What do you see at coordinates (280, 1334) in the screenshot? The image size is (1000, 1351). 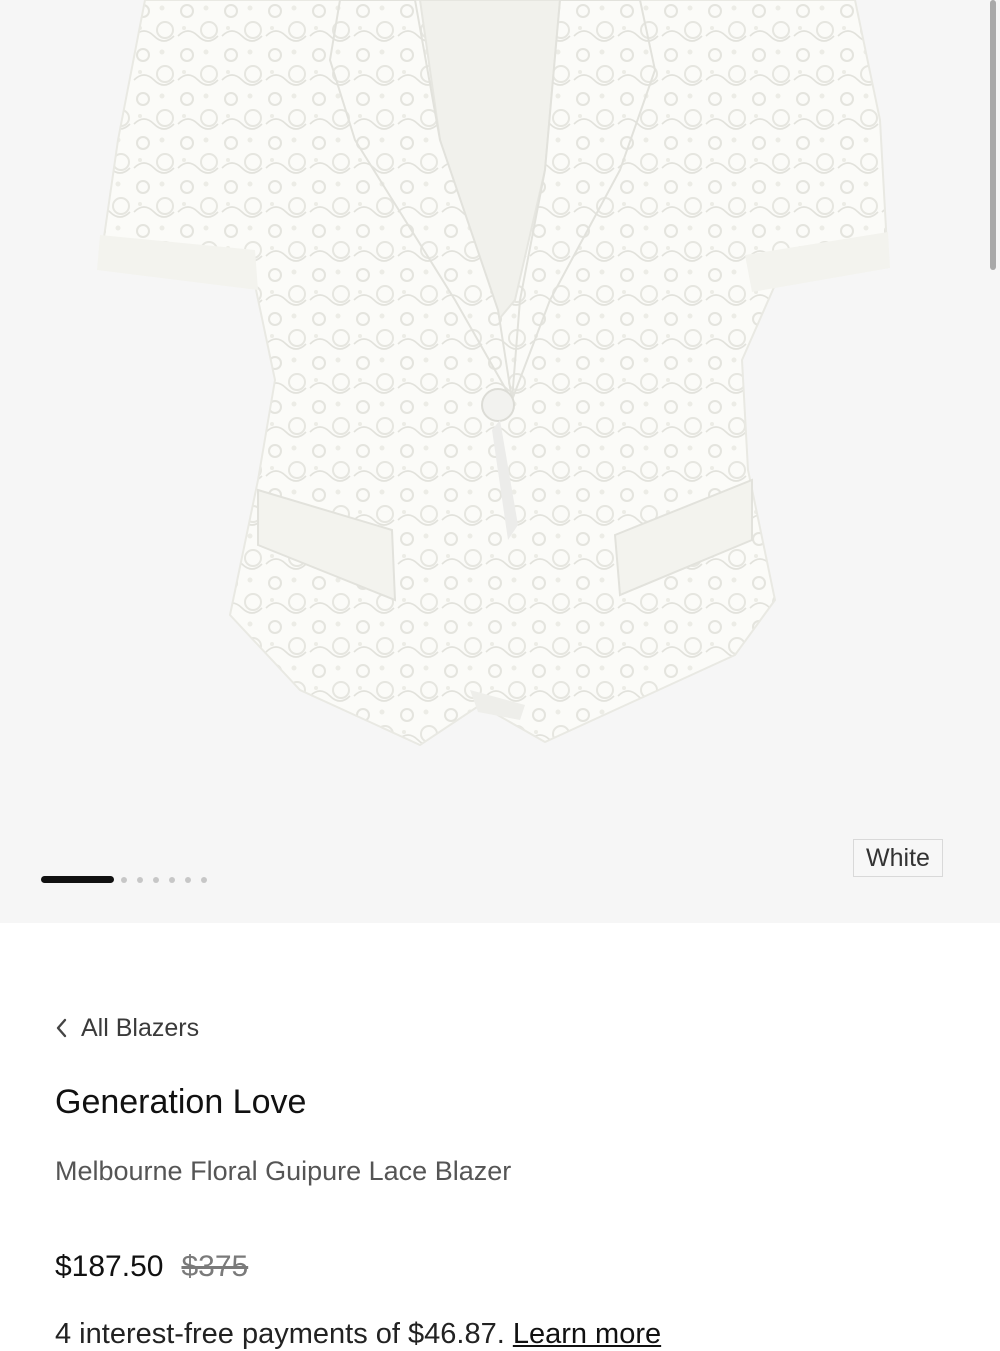 I see `installments-text: 4 interest-free payments of $46.87.` at bounding box center [280, 1334].